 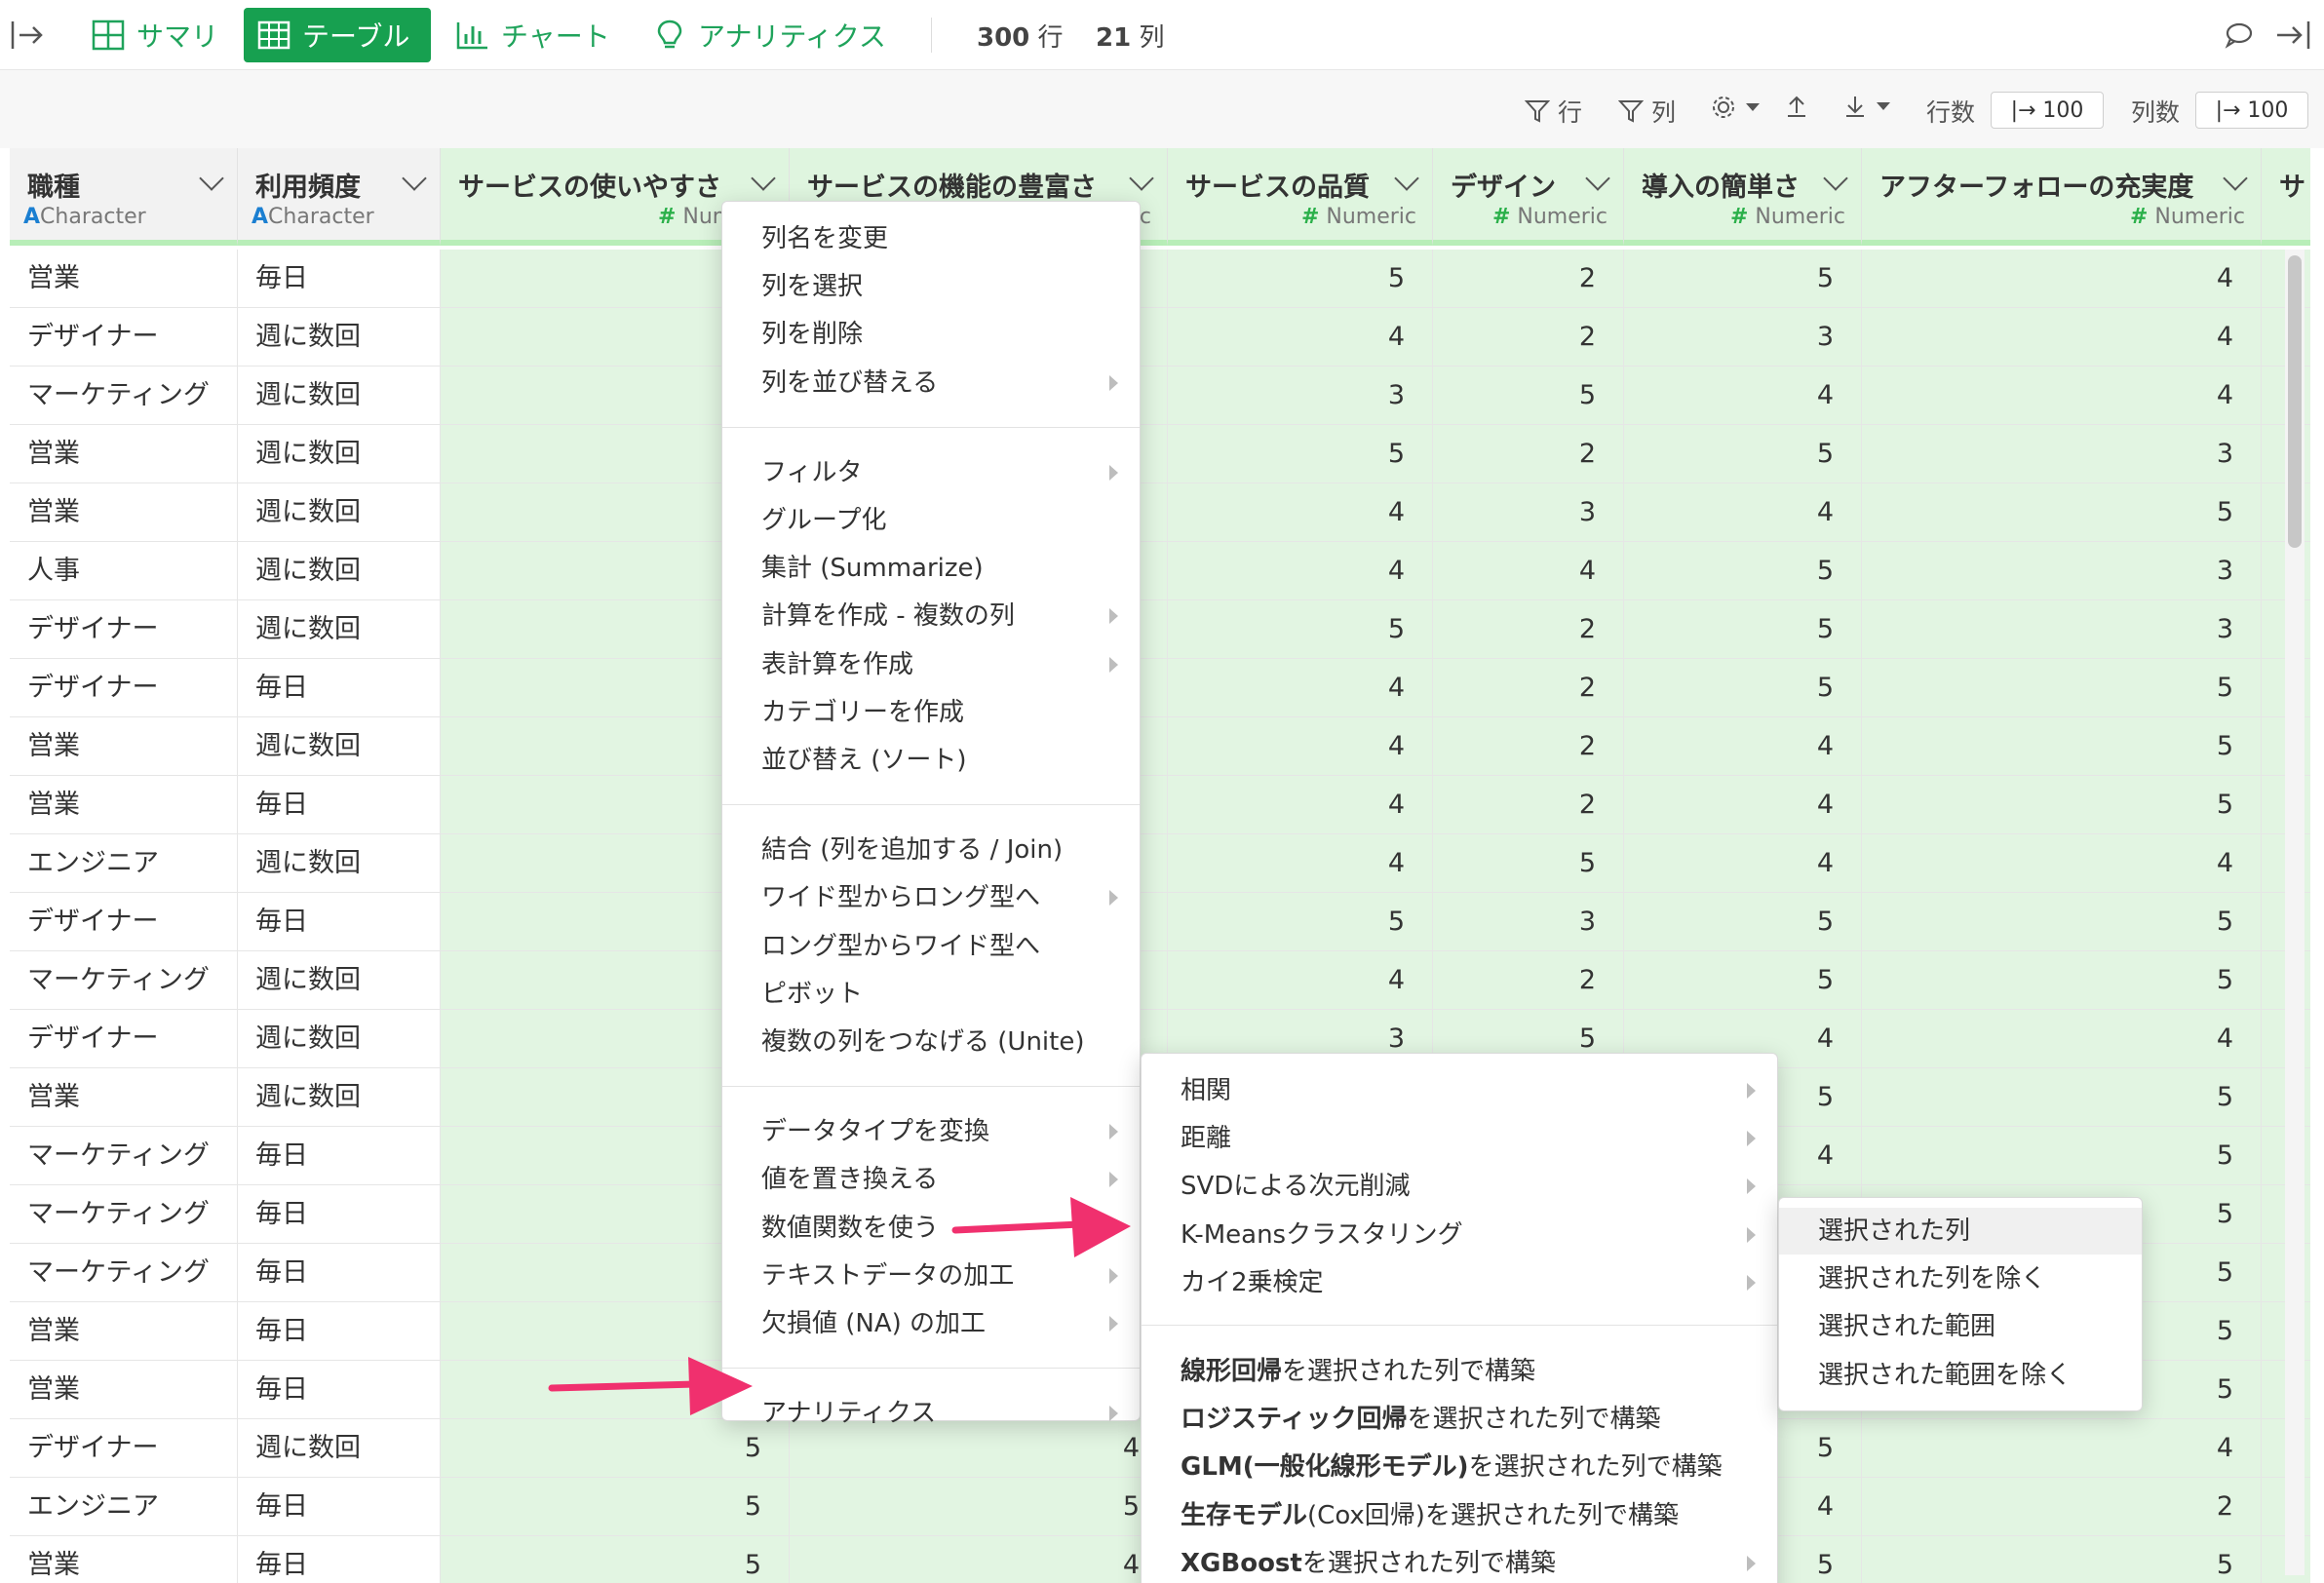 I want to click on export-button, so click(x=1796, y=106).